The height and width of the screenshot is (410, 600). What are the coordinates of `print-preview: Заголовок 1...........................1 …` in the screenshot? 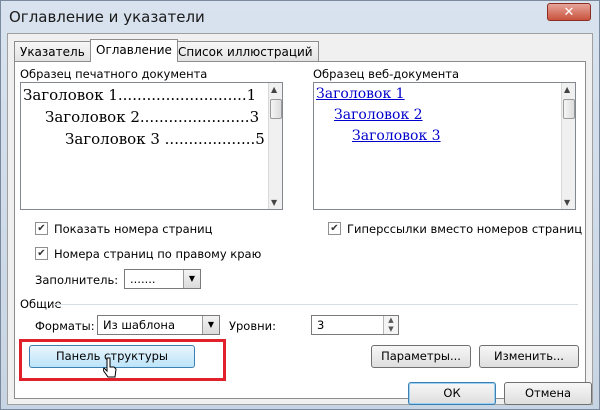 It's located at (151, 146).